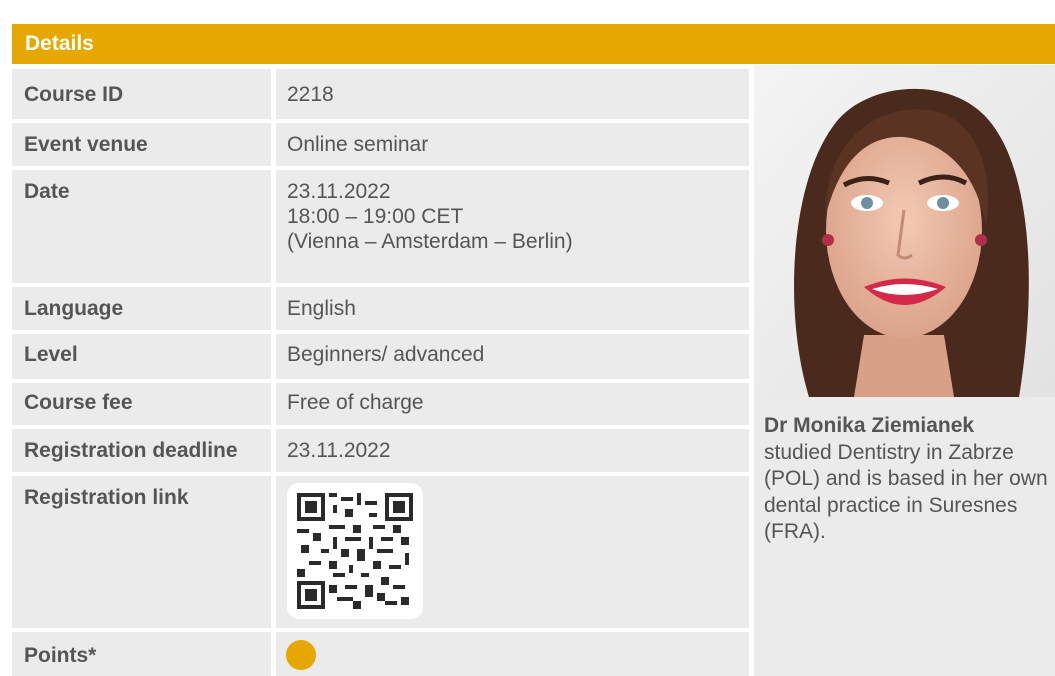 Image resolution: width=1055 pixels, height=676 pixels. Describe the element at coordinates (512, 654) in the screenshot. I see `points-value` at that location.